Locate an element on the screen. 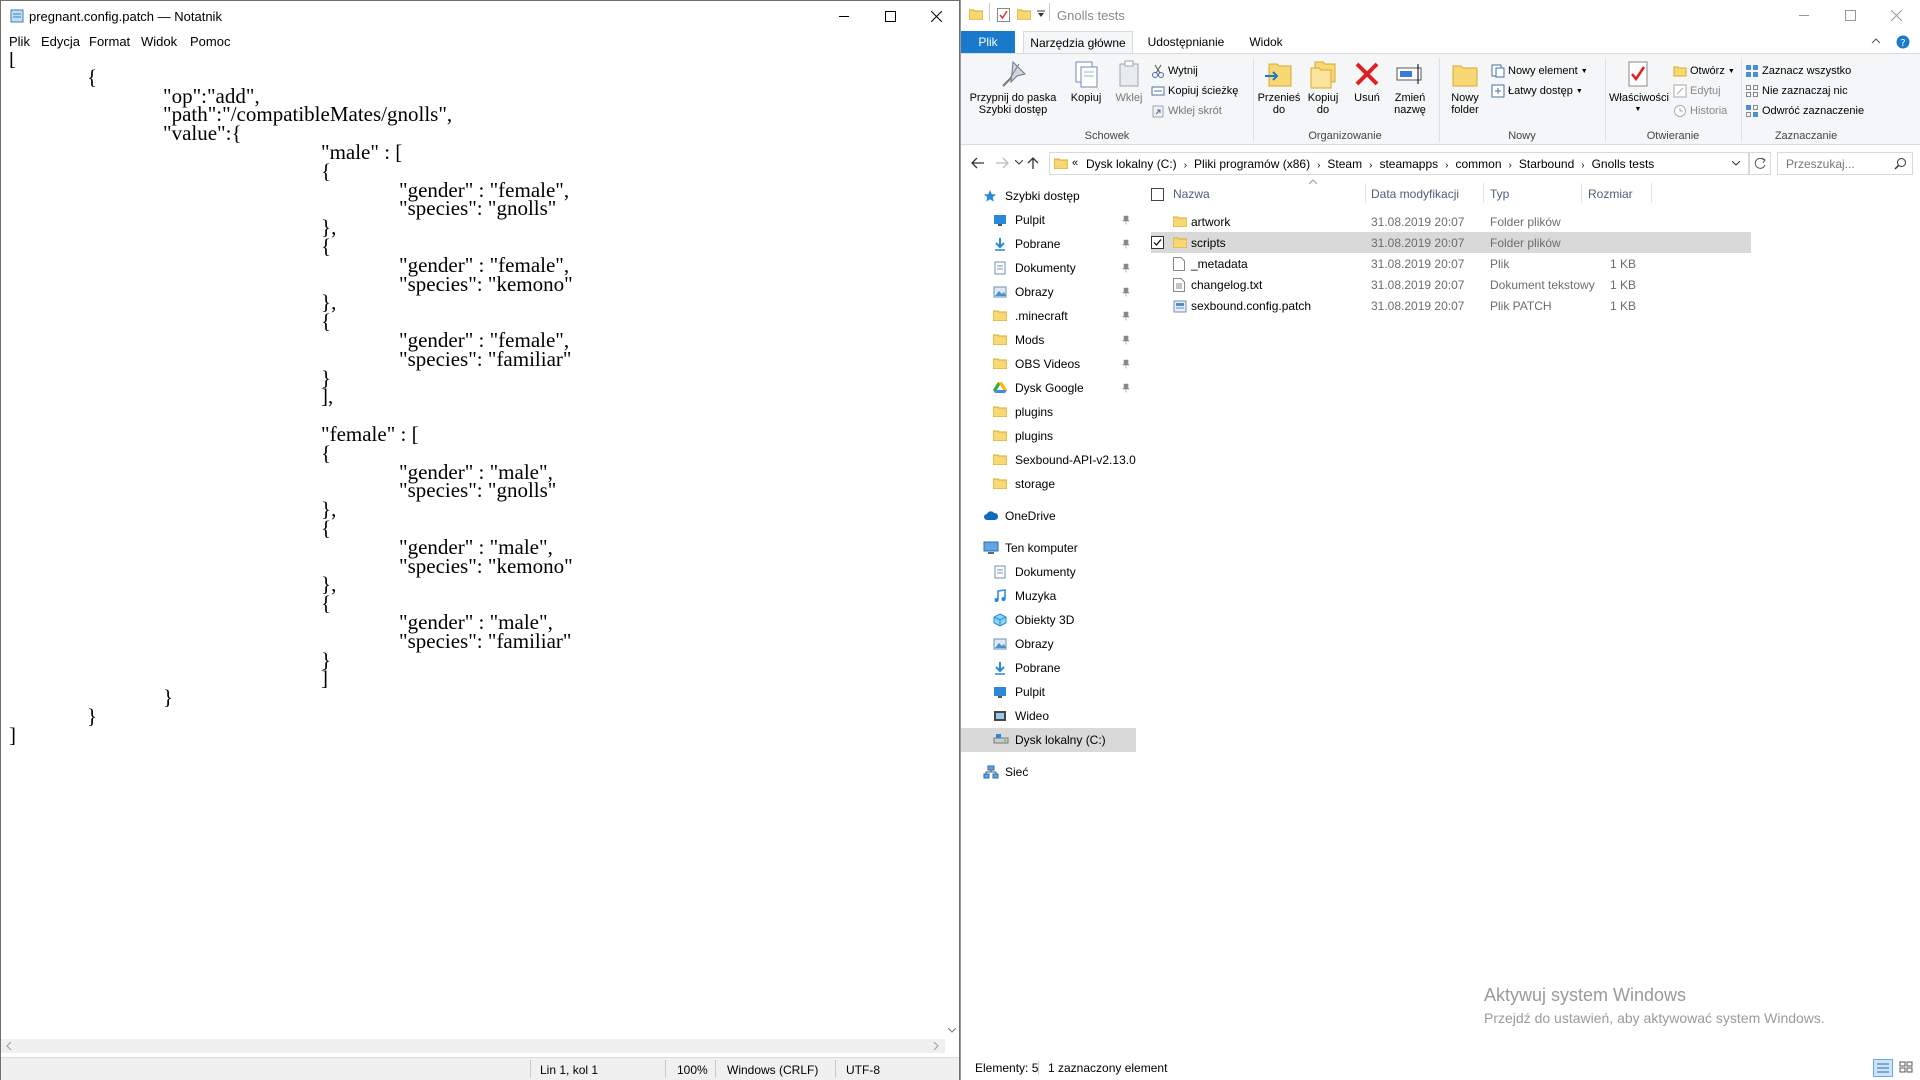 The image size is (1920, 1080). back-arrow-icon is located at coordinates (978, 163).